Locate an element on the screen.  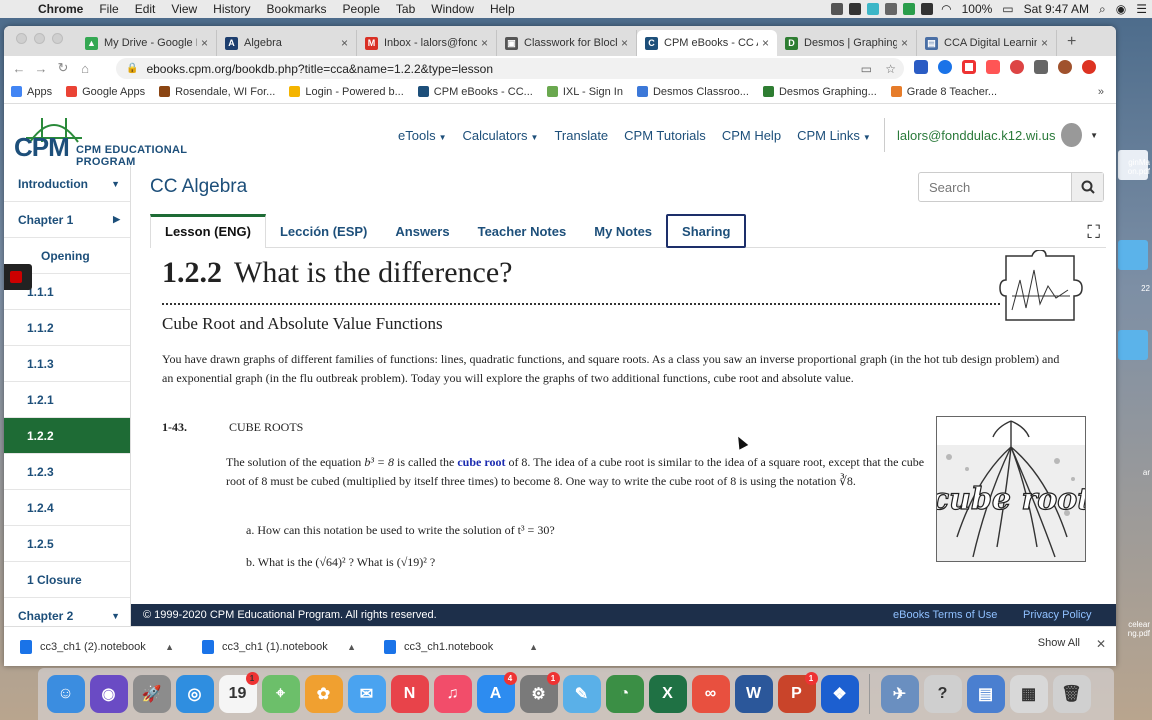
siri-menu-icon: ◉ is located at coordinates (1121, 9).